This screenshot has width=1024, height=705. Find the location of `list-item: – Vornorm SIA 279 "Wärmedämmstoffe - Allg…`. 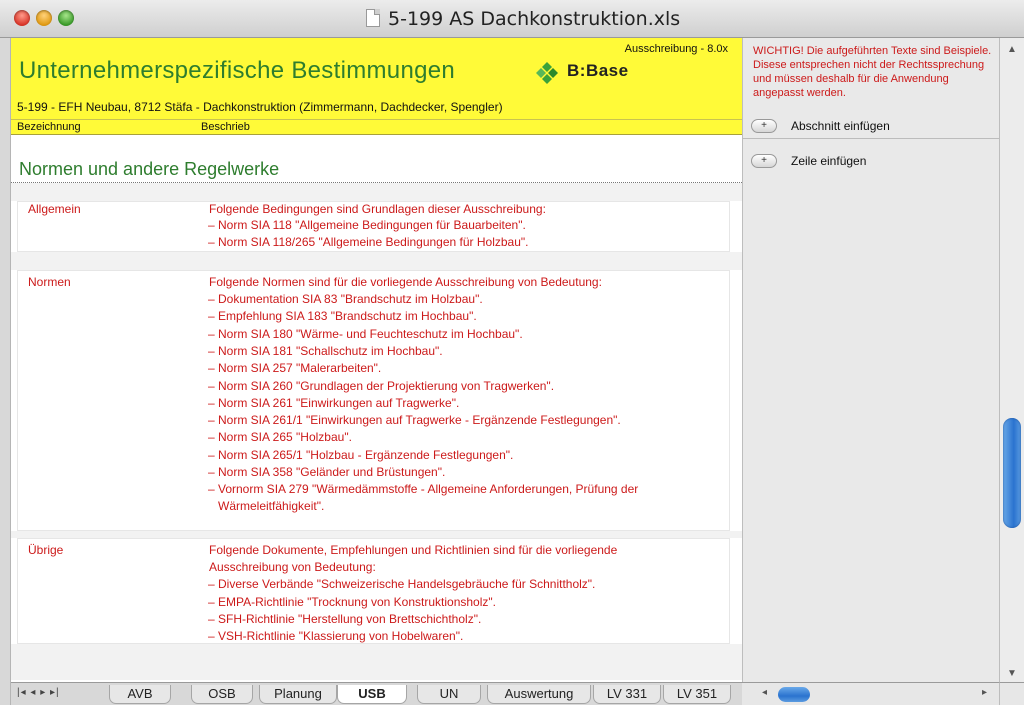

list-item: – Vornorm SIA 279 "Wärmedämmstoffe - Allg… is located at coordinates (423, 489).